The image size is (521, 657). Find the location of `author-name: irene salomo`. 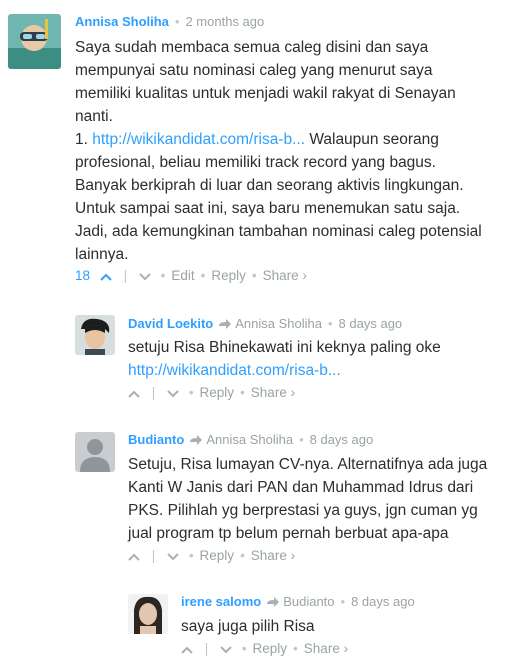

author-name: irene salomo is located at coordinates (221, 601).